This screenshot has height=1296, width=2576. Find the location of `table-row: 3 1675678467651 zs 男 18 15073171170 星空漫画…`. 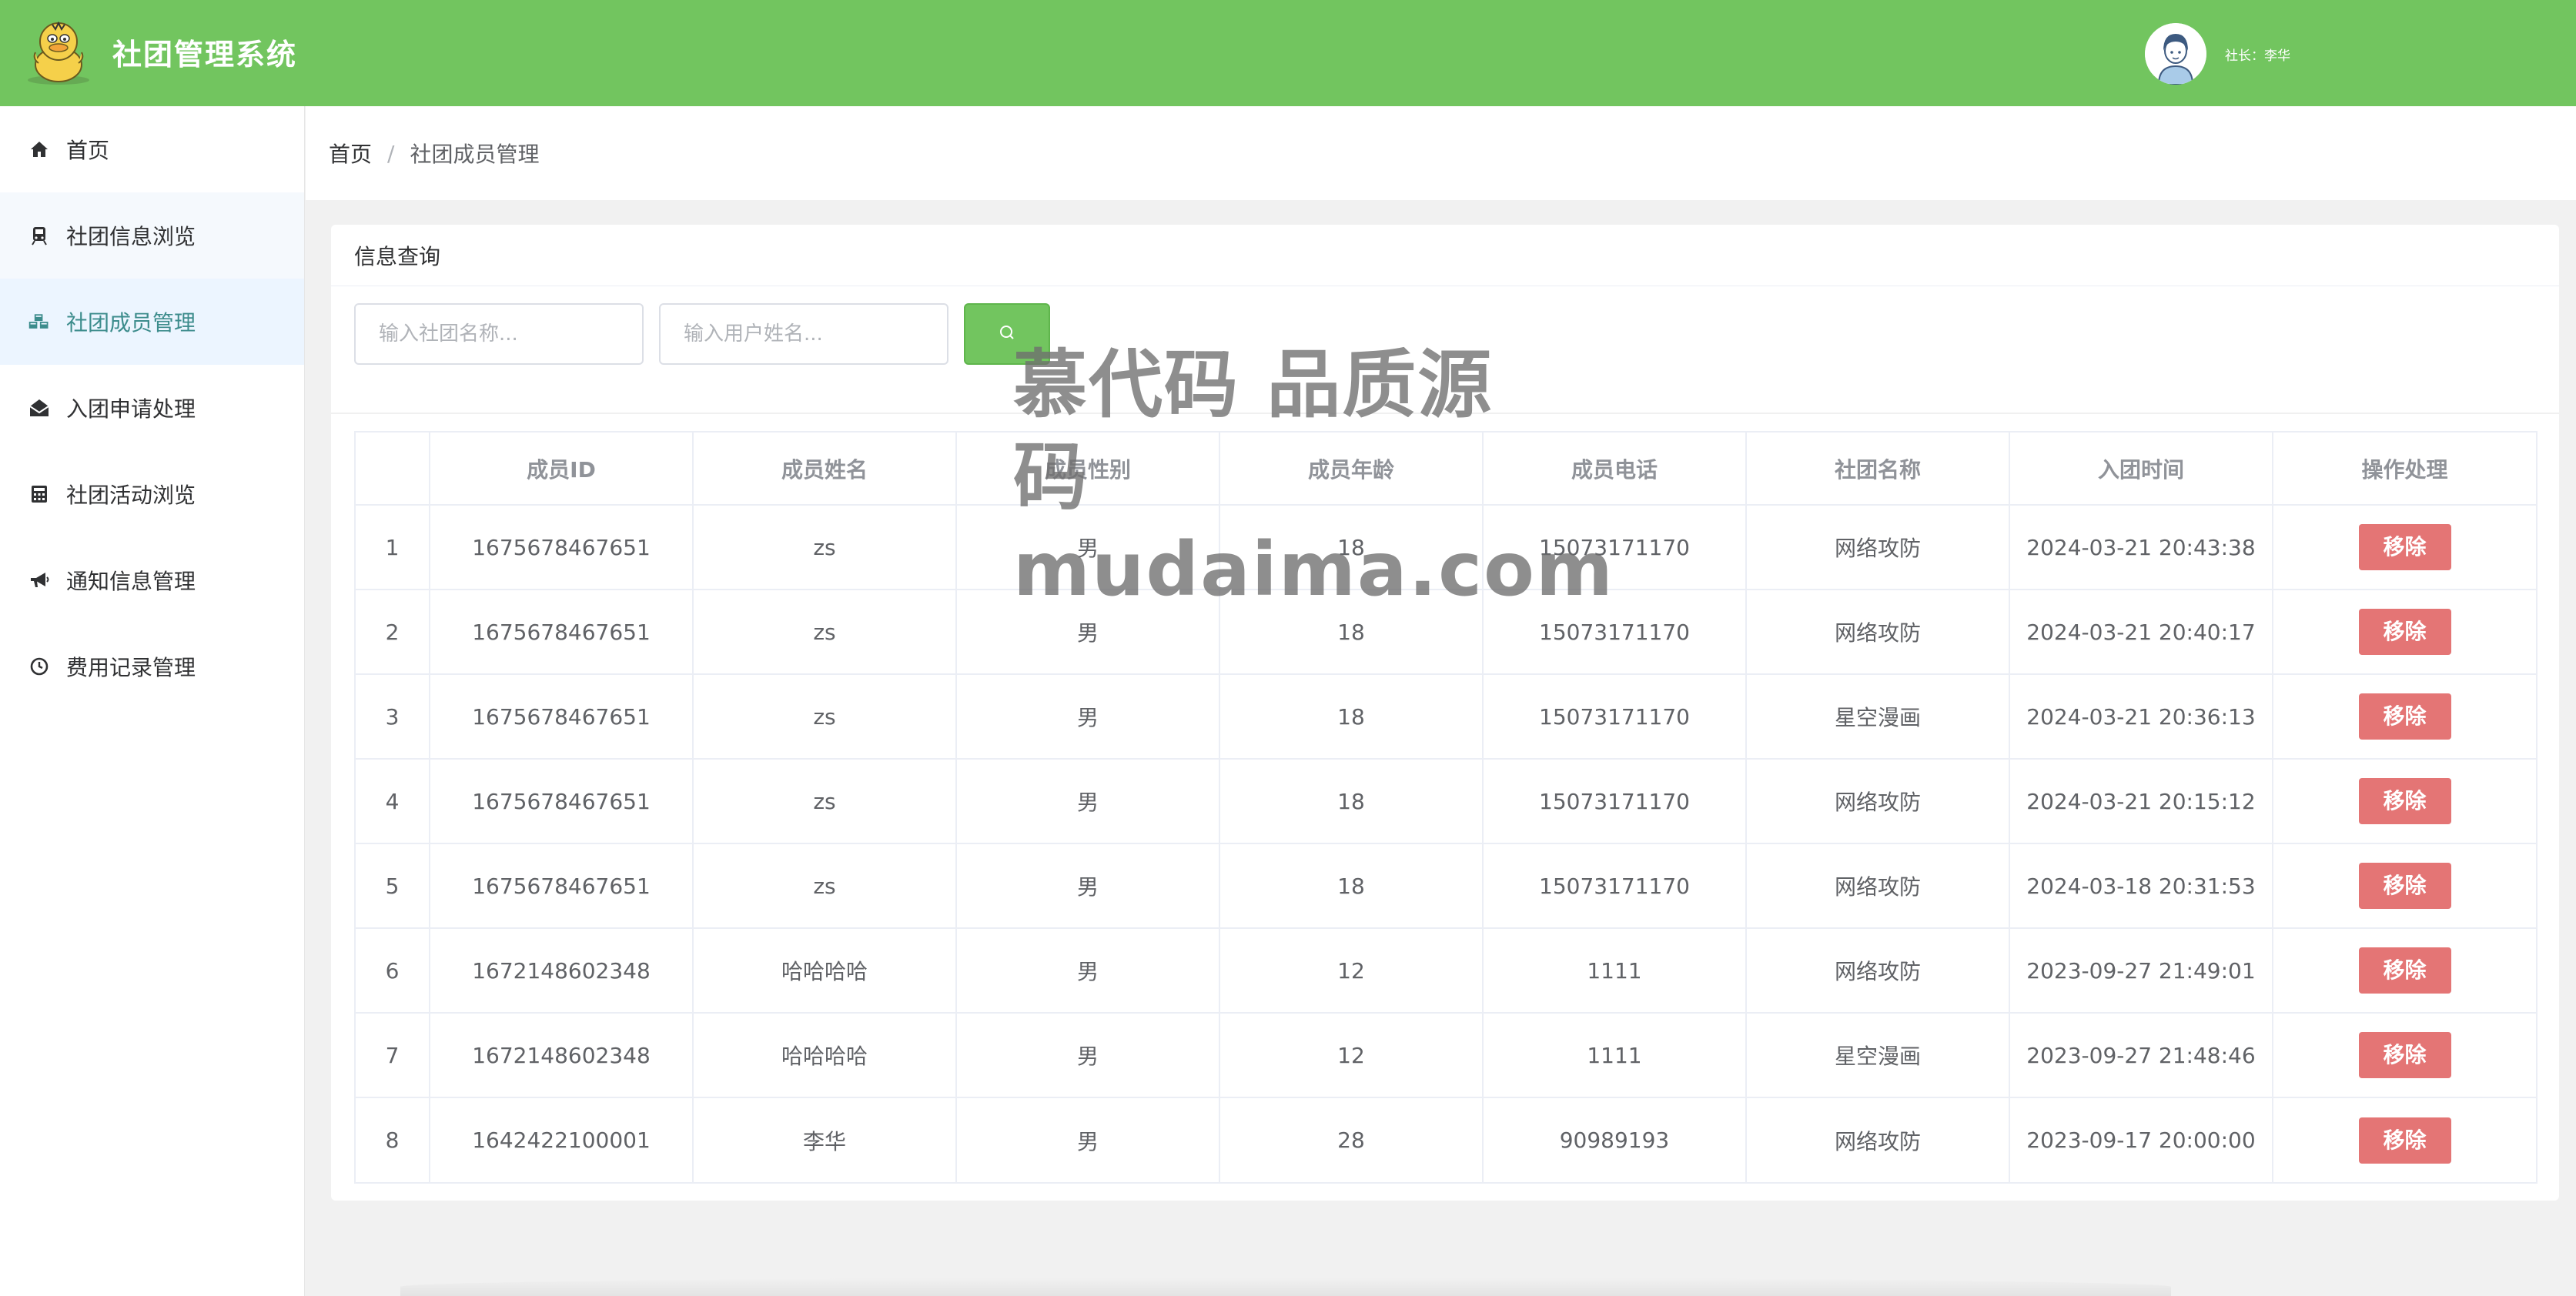

table-row: 3 1675678467651 zs 男 18 15073171170 星空漫画… is located at coordinates (1446, 717).